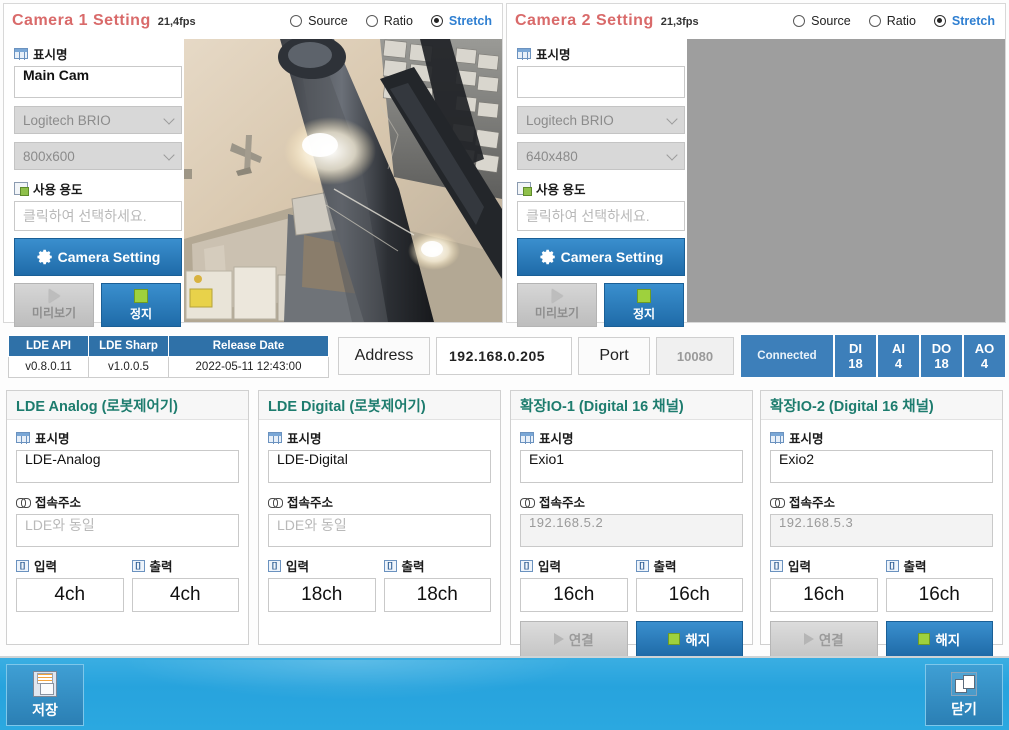 The width and height of the screenshot is (1009, 730). What do you see at coordinates (822, 21) in the screenshot?
I see `camera-2-mode-source: Source` at bounding box center [822, 21].